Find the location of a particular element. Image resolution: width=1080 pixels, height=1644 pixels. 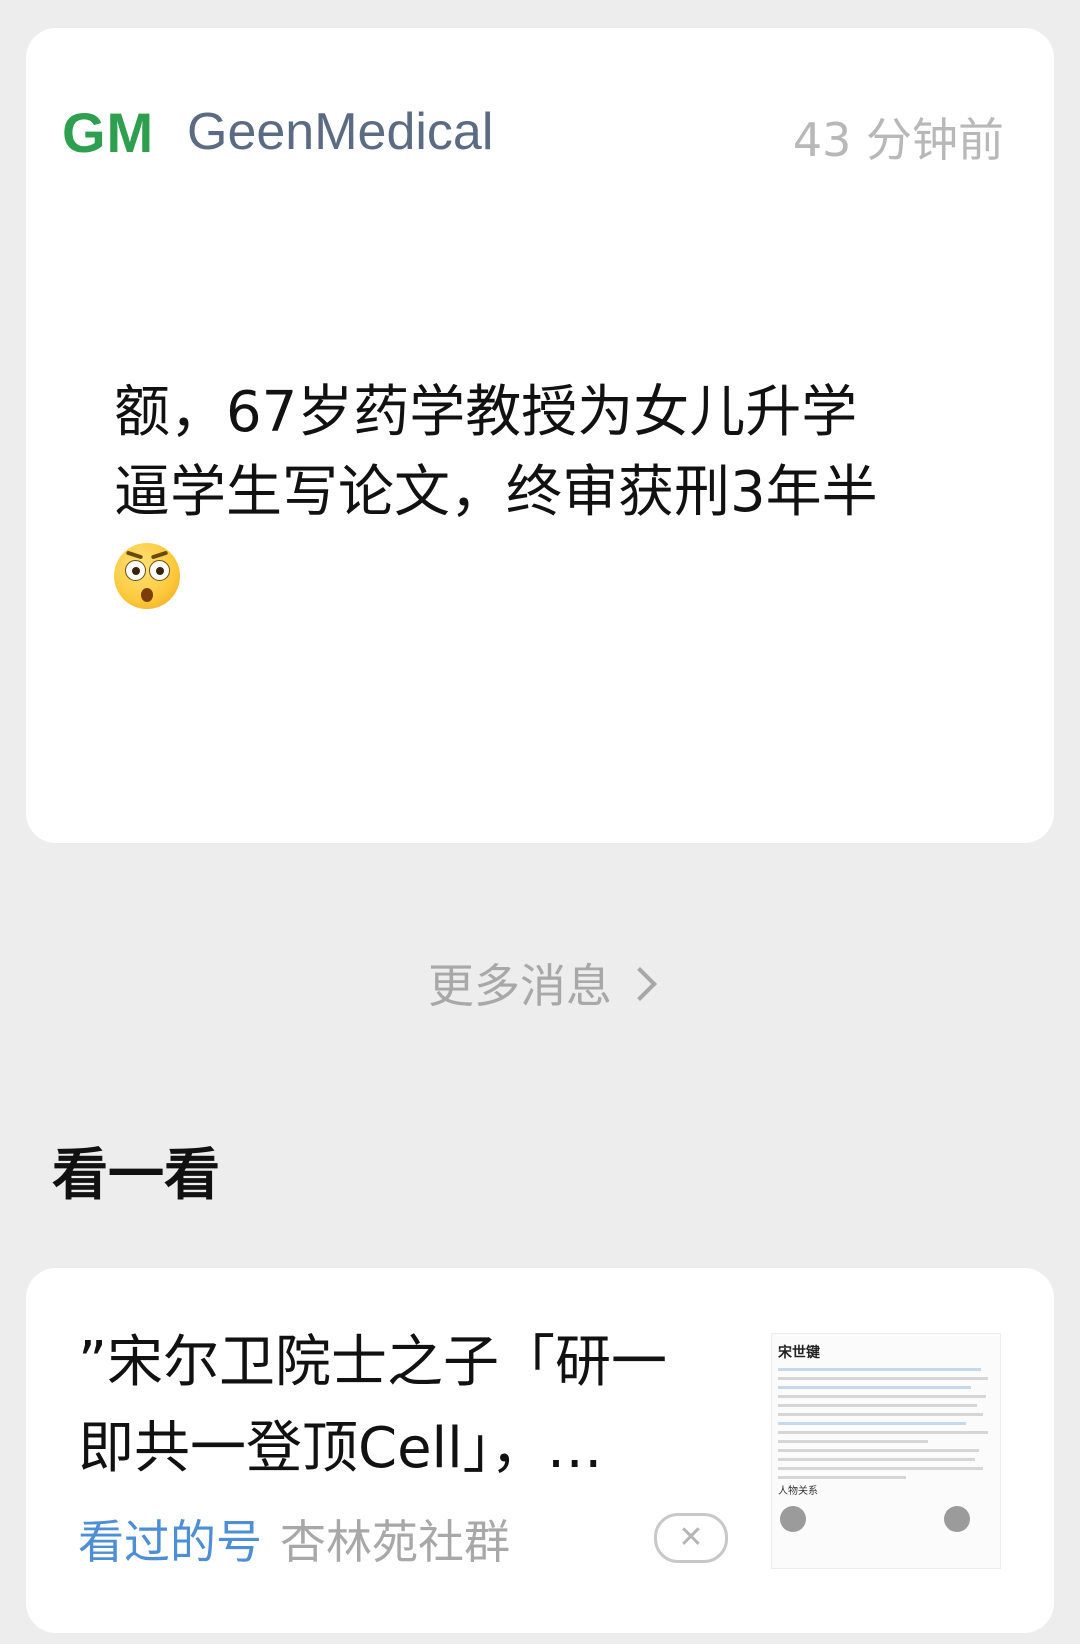

flushed-face-icon is located at coordinates (147, 576).